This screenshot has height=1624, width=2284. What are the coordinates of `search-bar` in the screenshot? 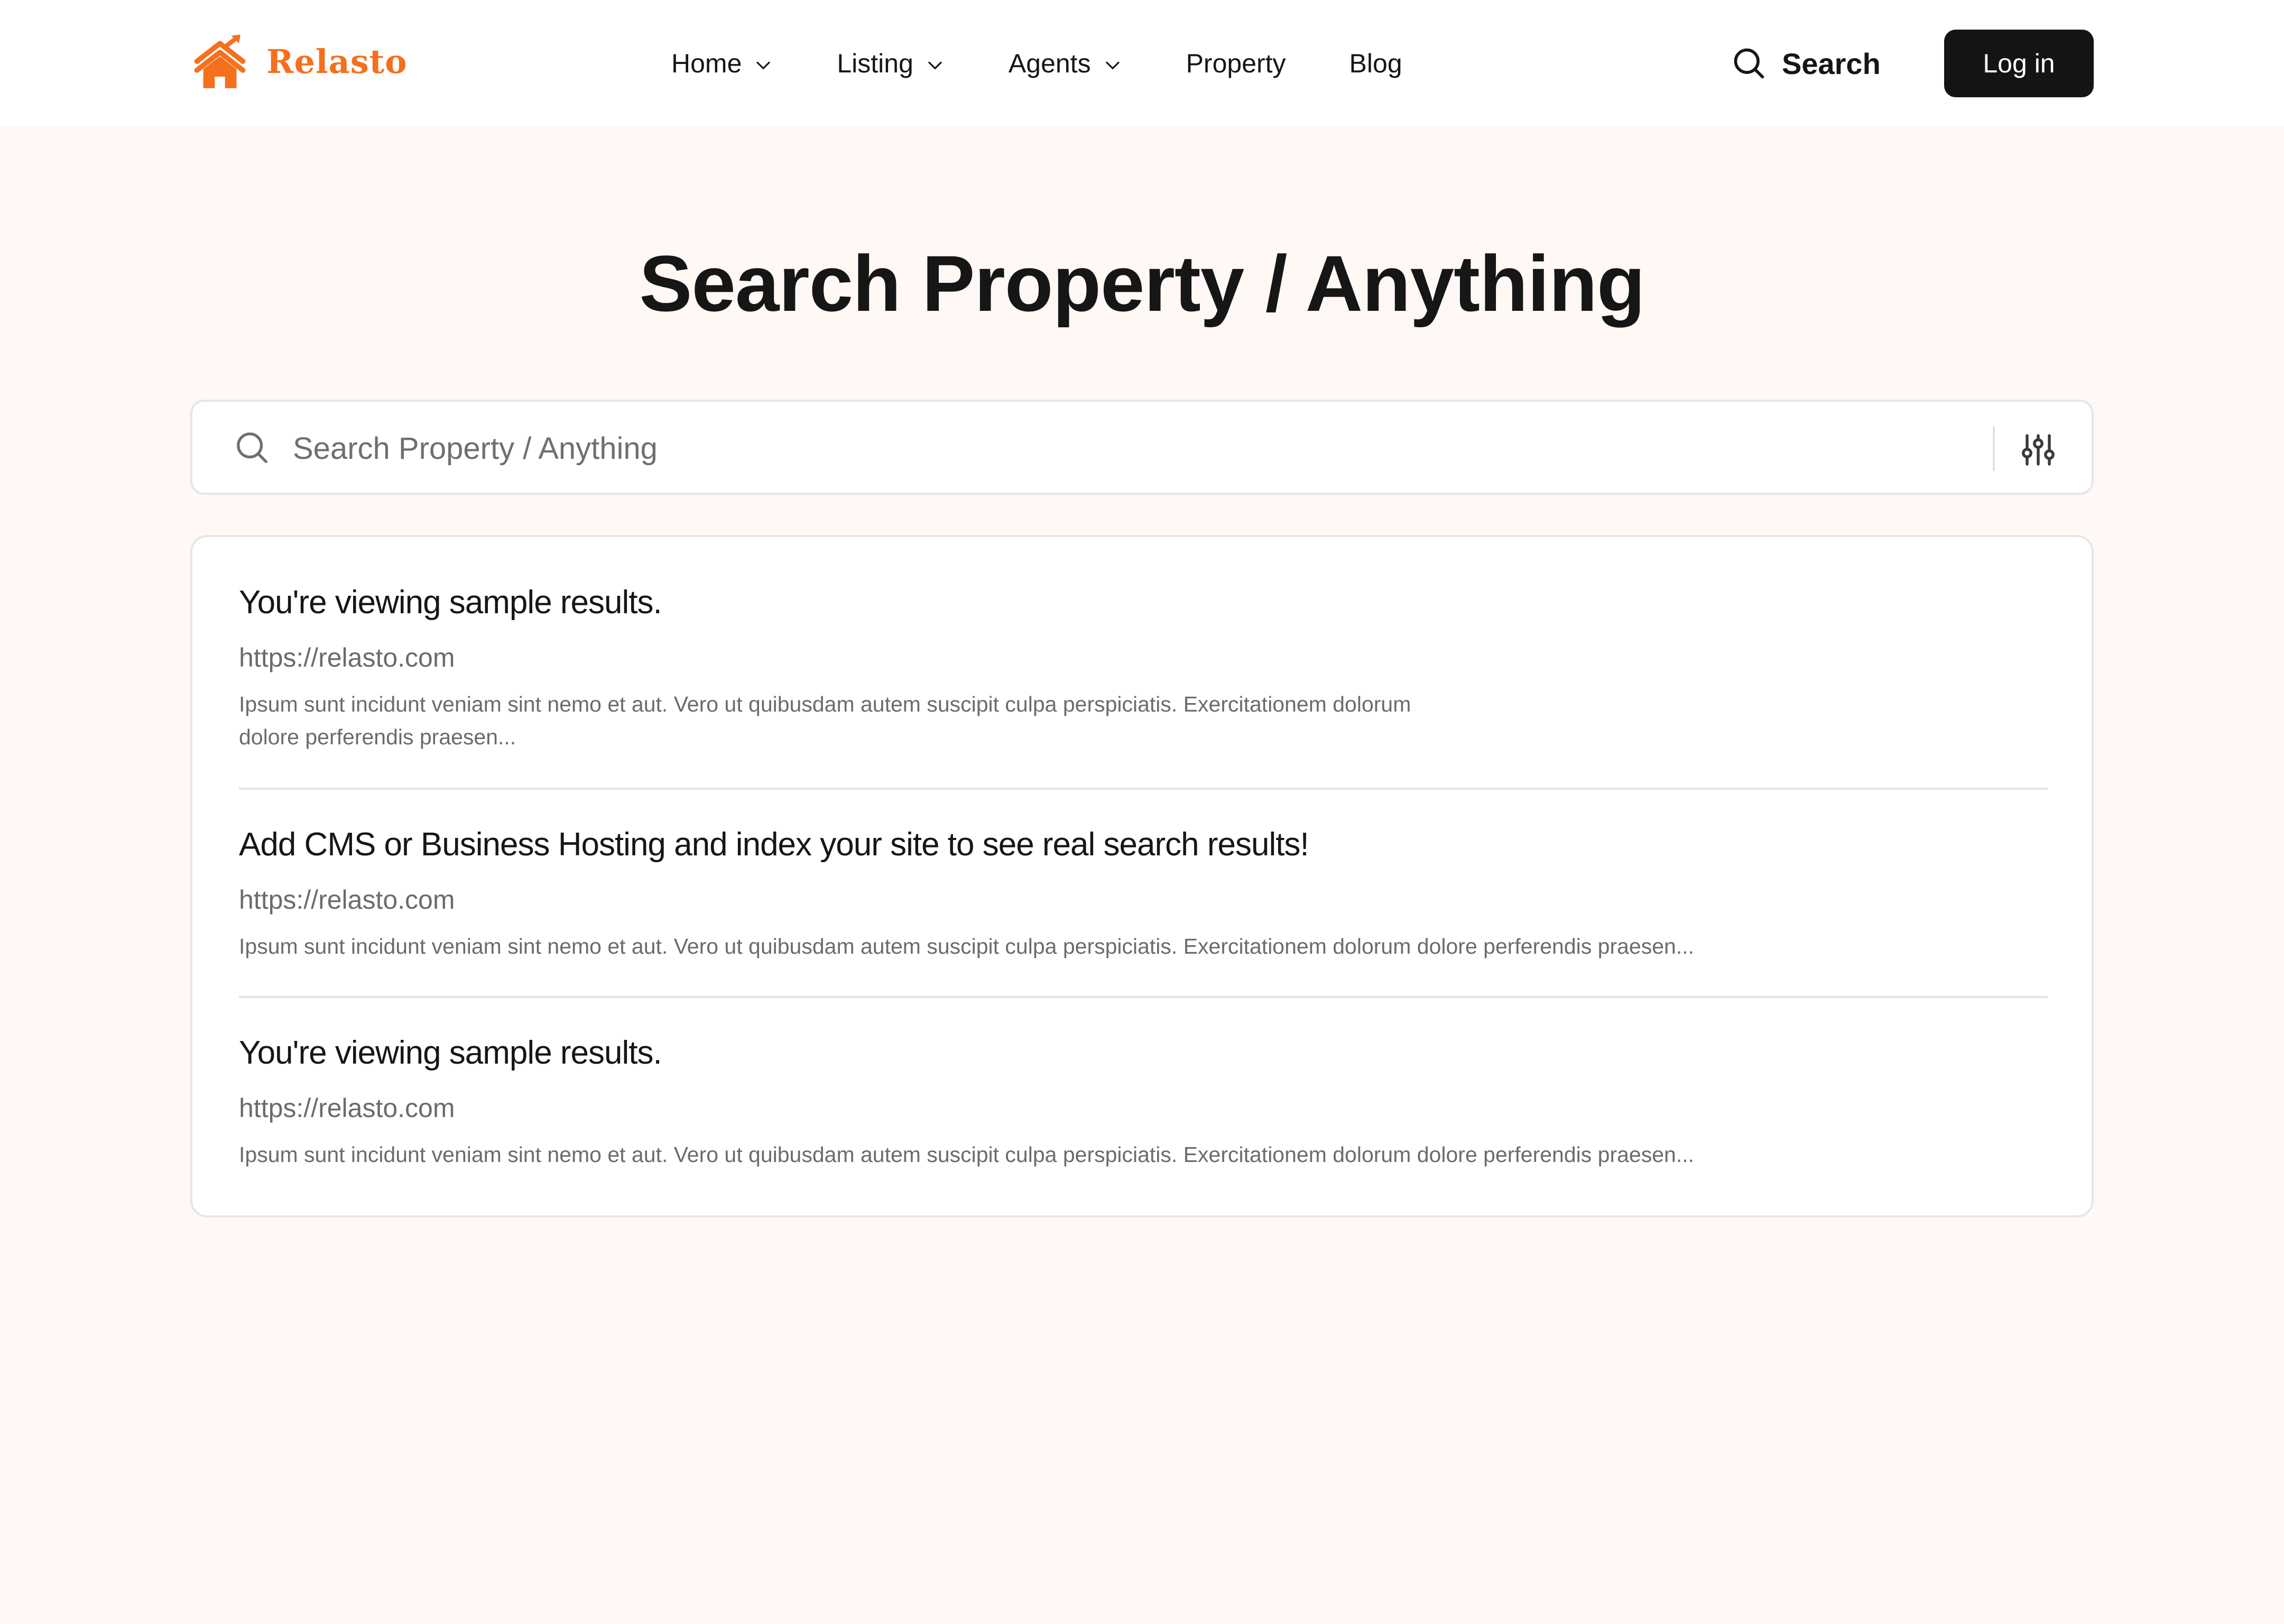 It's located at (1142, 447).